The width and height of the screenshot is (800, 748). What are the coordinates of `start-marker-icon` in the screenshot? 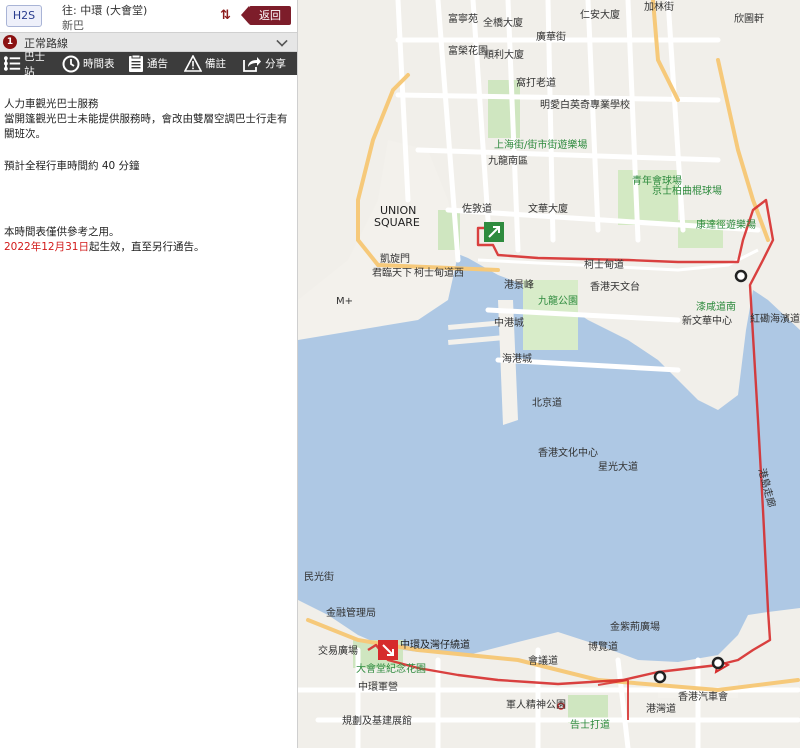 It's located at (494, 232).